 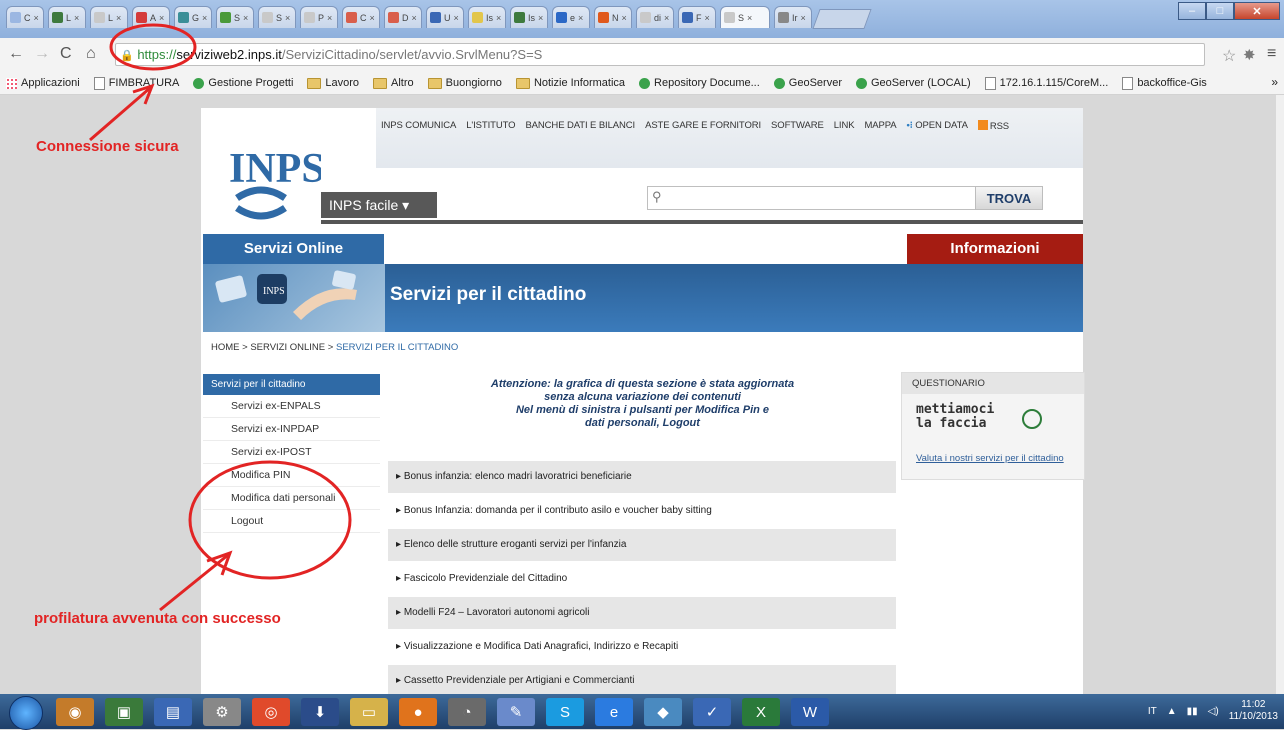 I want to click on service-link: ▸ Fascicolo Previdenziale del Cittadino, so click(x=642, y=579).